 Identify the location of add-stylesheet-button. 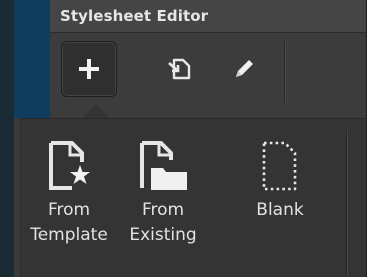
(89, 69).